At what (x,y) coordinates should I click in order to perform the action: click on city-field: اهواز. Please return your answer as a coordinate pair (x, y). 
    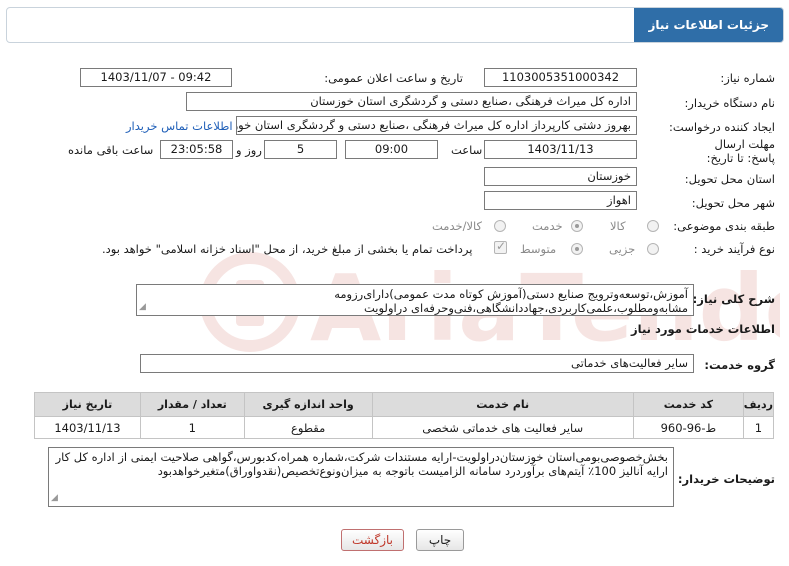
    Looking at the image, I should click on (560, 200).